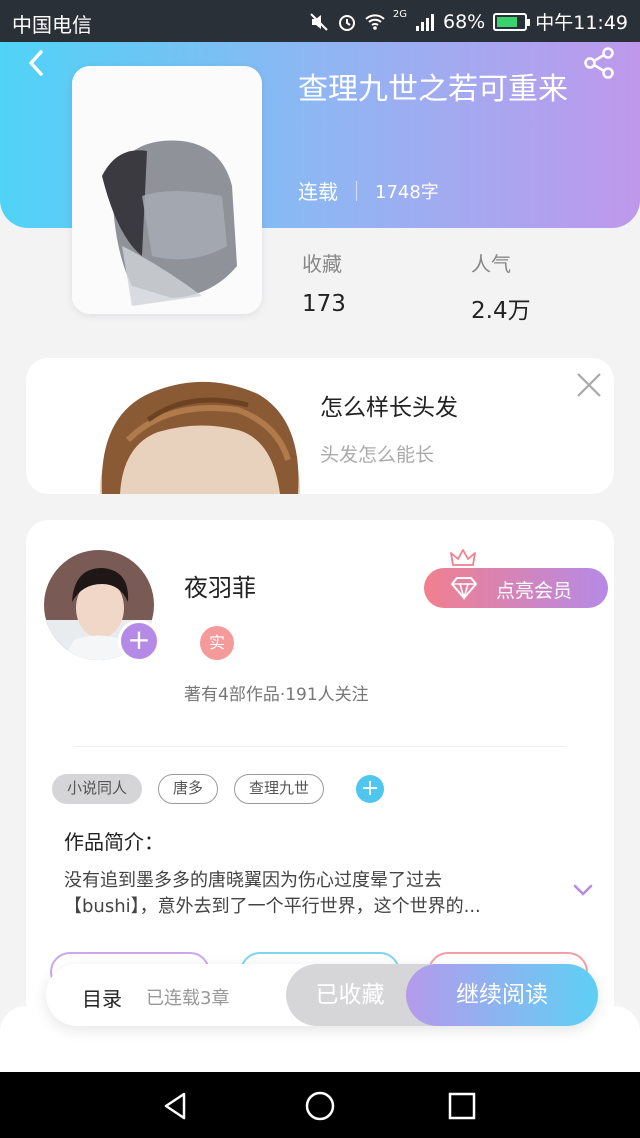  What do you see at coordinates (102, 997) in the screenshot?
I see `toc-button: 目录` at bounding box center [102, 997].